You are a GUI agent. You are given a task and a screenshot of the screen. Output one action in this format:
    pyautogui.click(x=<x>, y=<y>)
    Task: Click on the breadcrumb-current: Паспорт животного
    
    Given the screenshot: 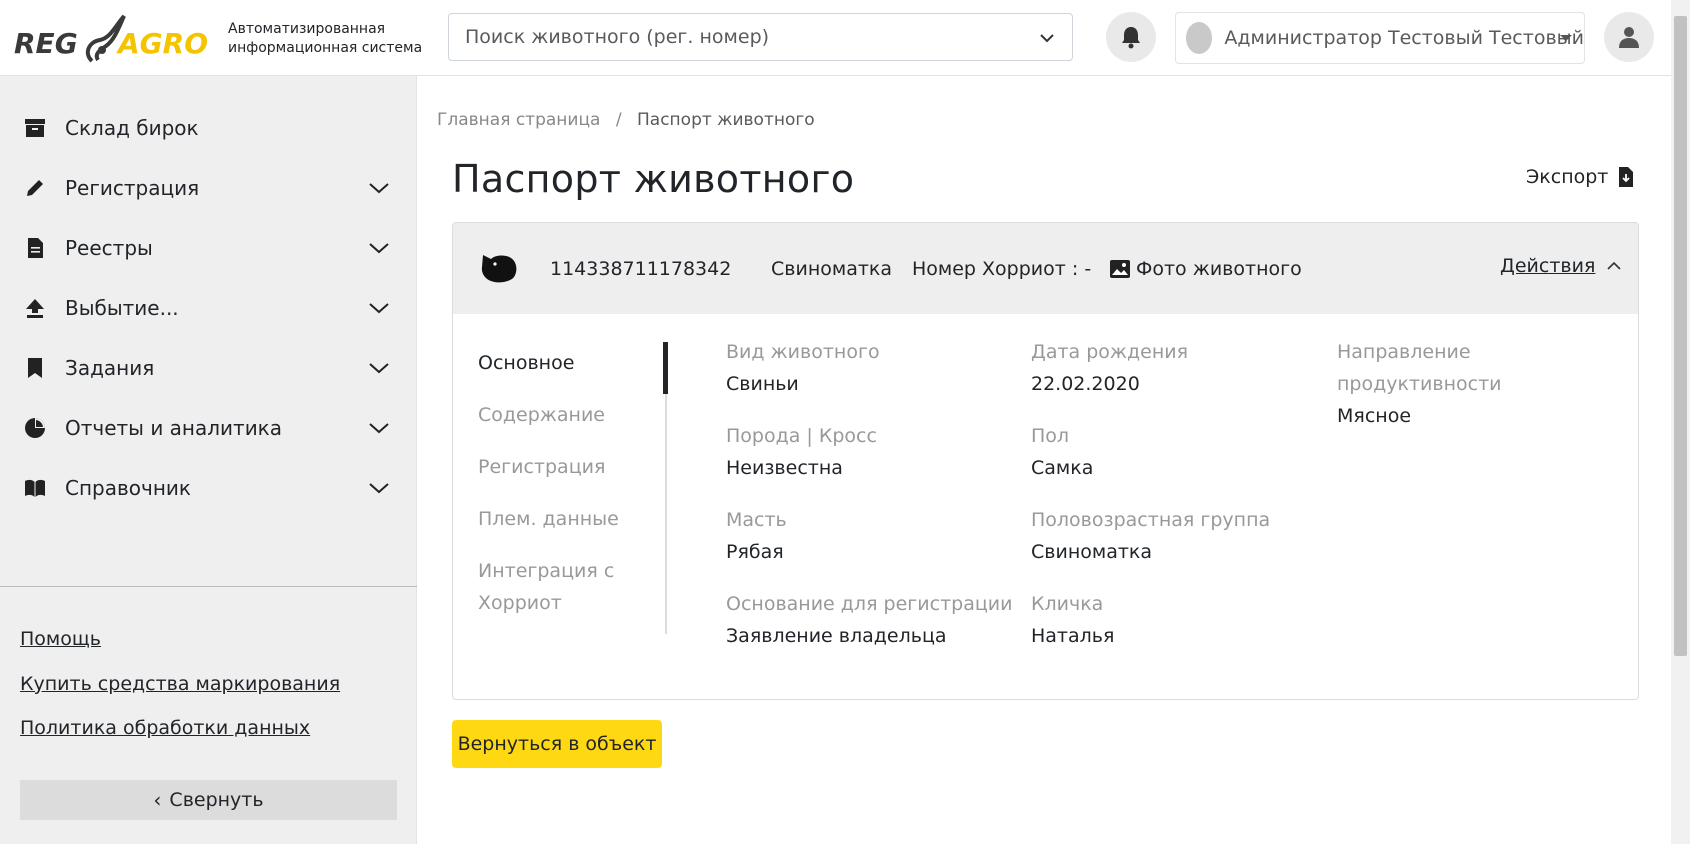 What is the action you would take?
    pyautogui.click(x=726, y=120)
    